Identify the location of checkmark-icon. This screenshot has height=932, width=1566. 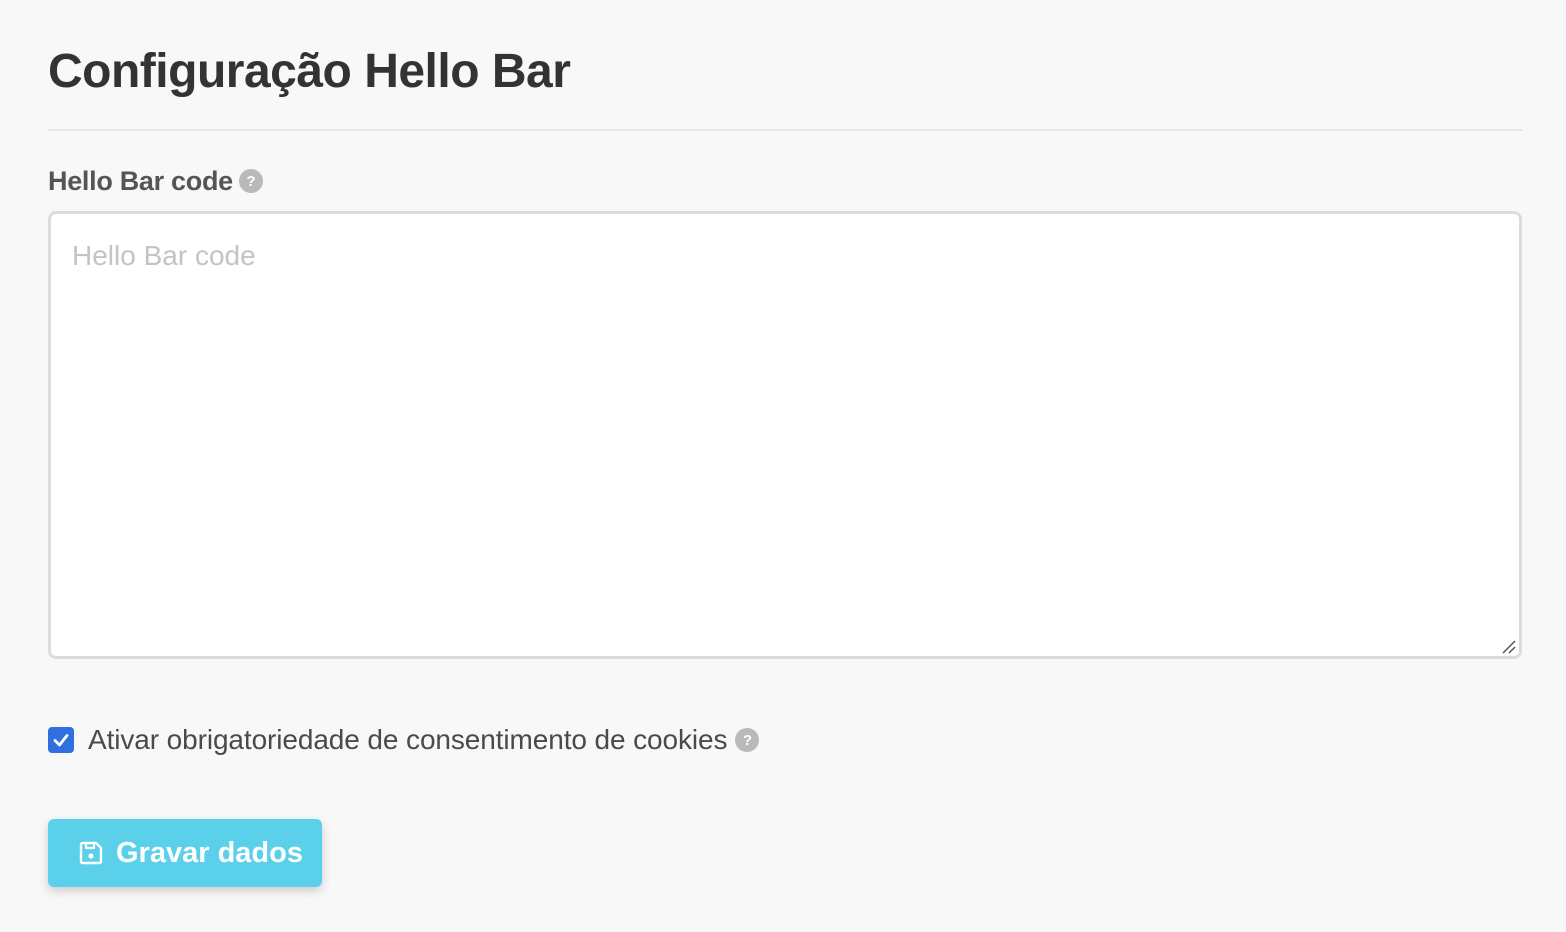
(61, 740).